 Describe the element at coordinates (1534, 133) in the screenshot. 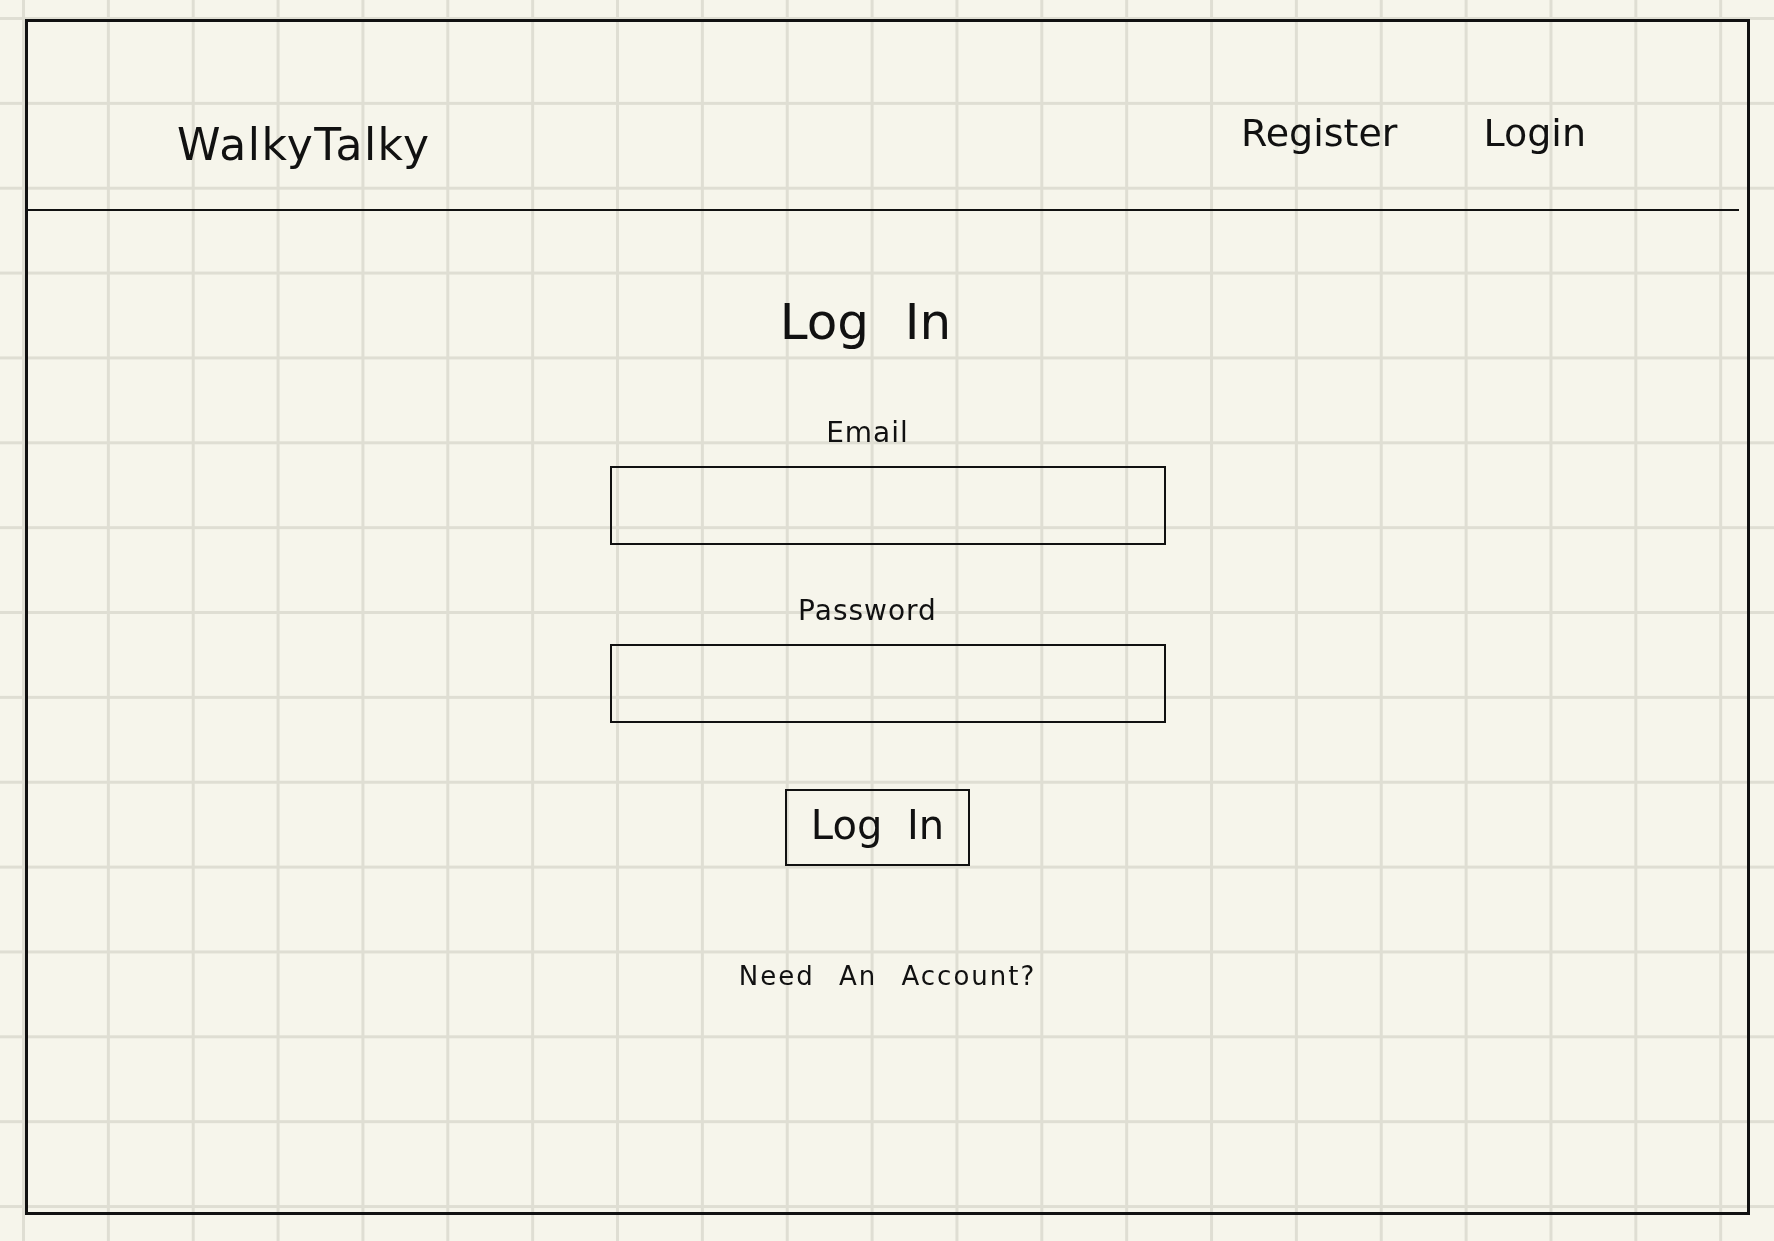

I see `nav-link: Login` at that location.